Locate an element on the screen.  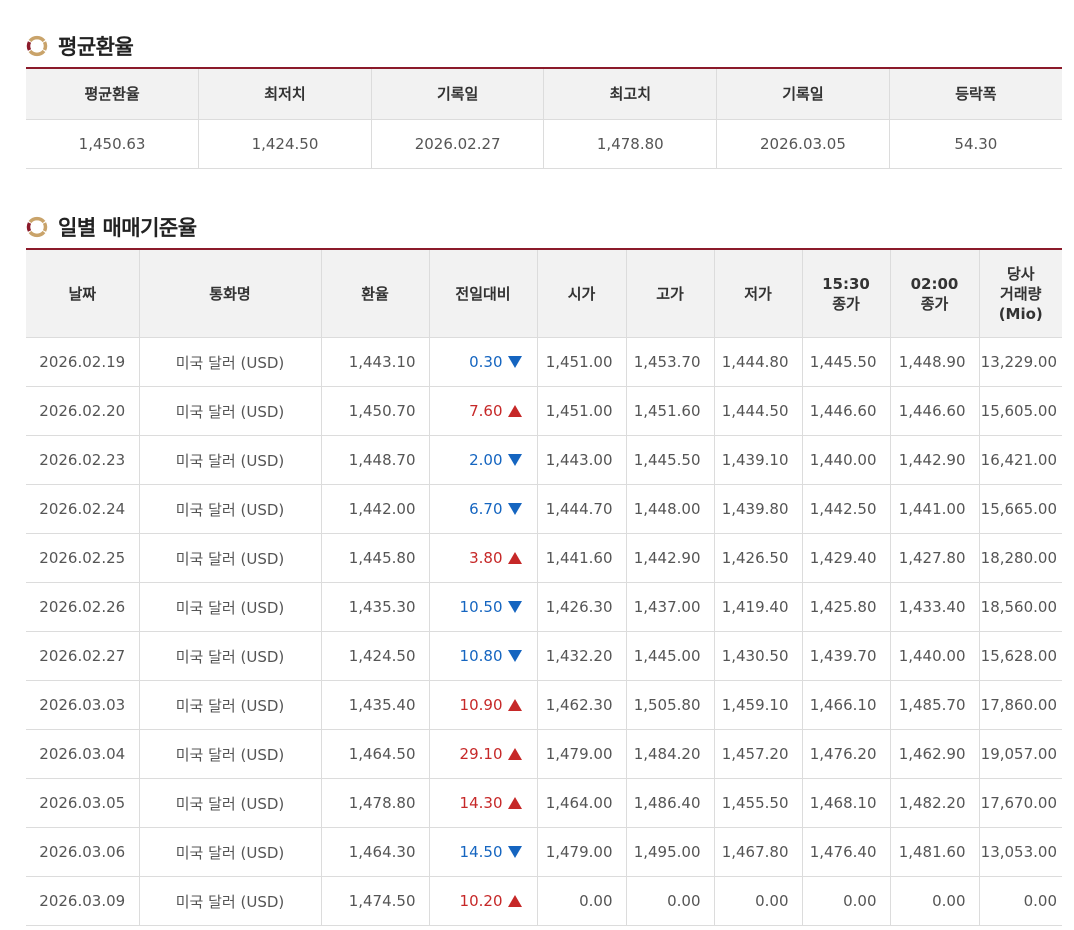
avg-section-title: 평균환율 is located at coordinates (96, 47).